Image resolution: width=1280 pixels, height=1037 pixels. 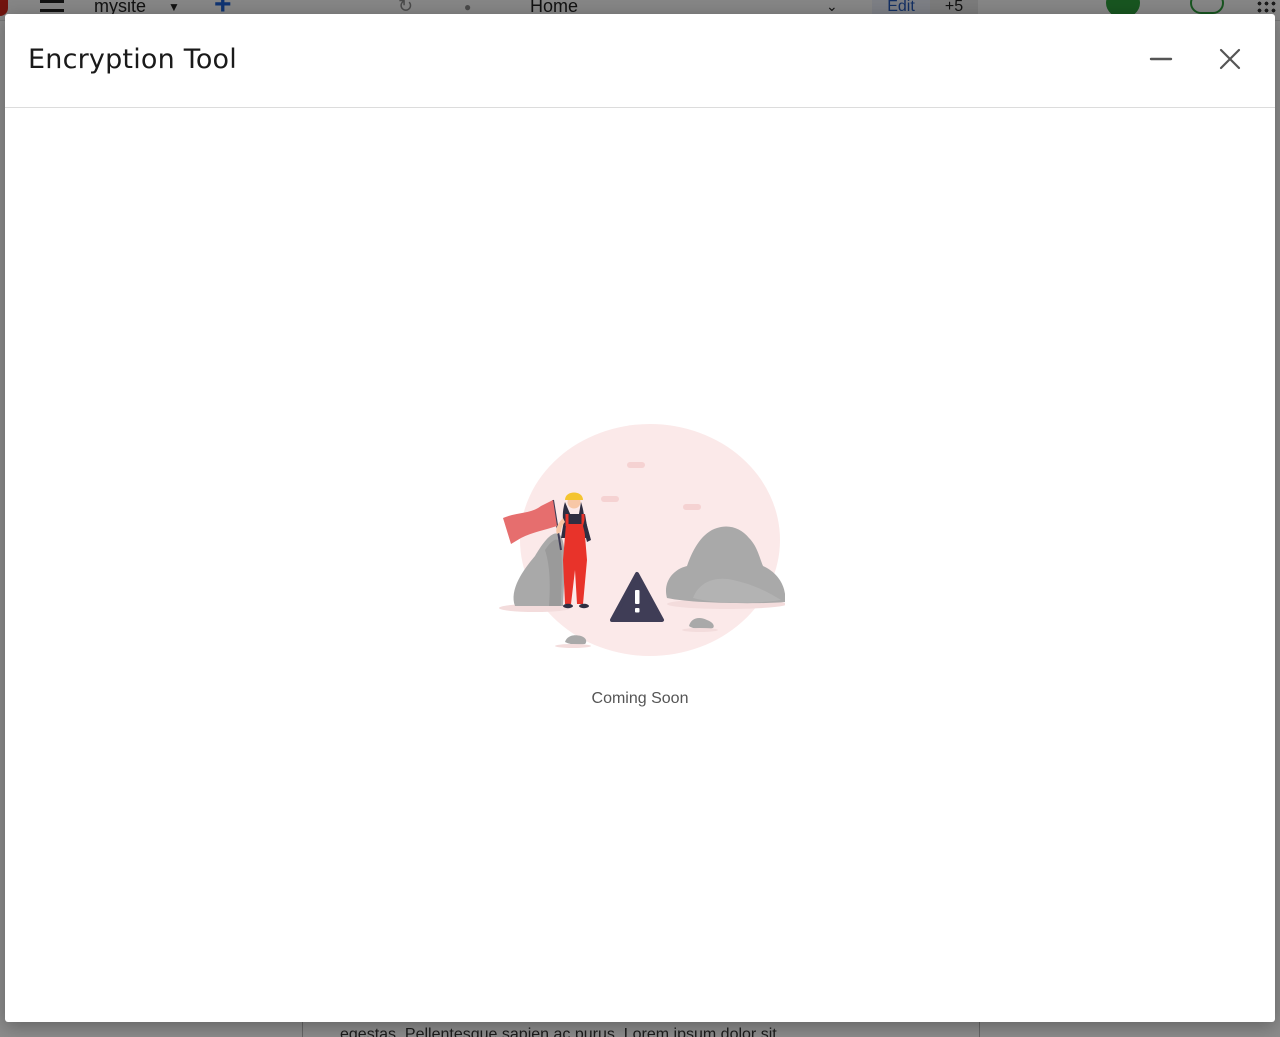 I want to click on close-icon, so click(x=1230, y=59).